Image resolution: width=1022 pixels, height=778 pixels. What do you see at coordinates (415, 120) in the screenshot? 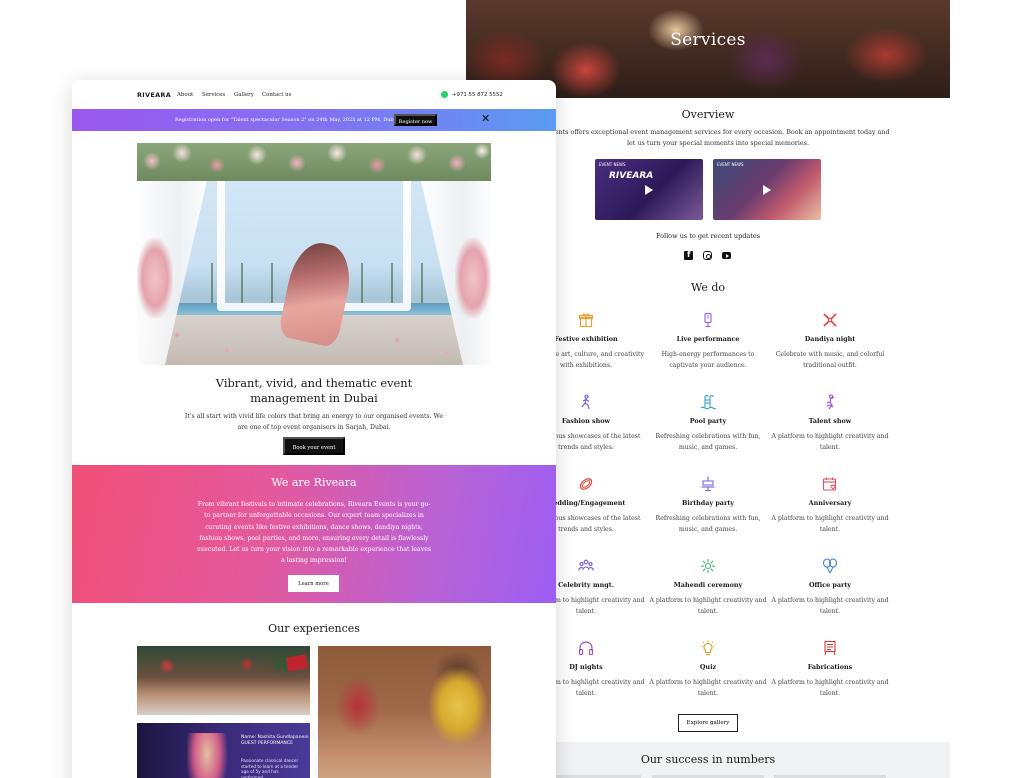
I see `register-now-button: Register now` at bounding box center [415, 120].